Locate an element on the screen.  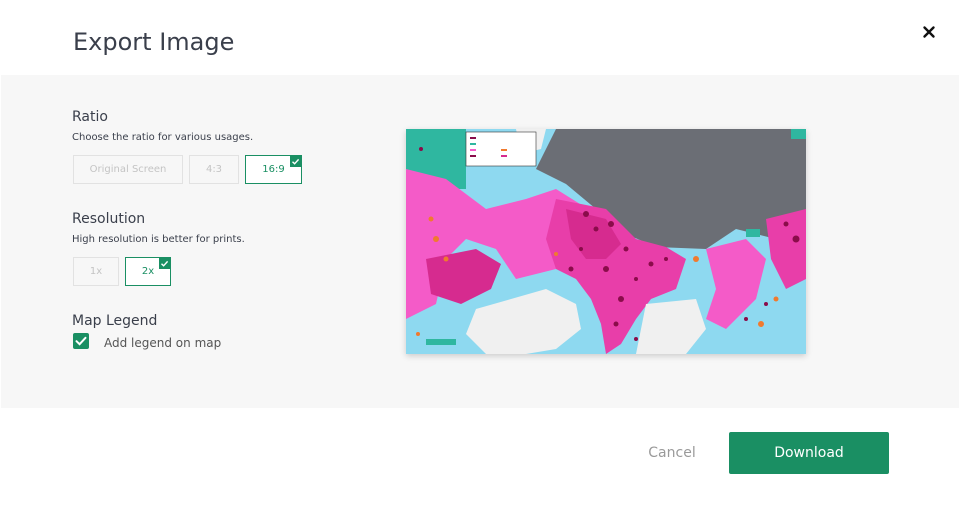
ratio-option-original-screen: Original Screen is located at coordinates (128, 169).